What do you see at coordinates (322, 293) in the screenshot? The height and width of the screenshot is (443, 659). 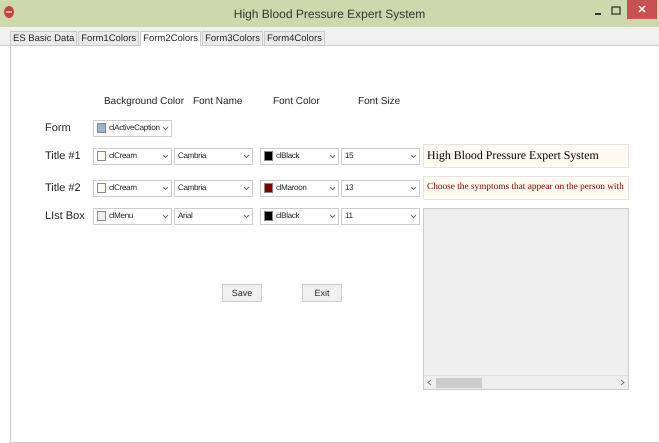 I see `exit-button: Exit` at bounding box center [322, 293].